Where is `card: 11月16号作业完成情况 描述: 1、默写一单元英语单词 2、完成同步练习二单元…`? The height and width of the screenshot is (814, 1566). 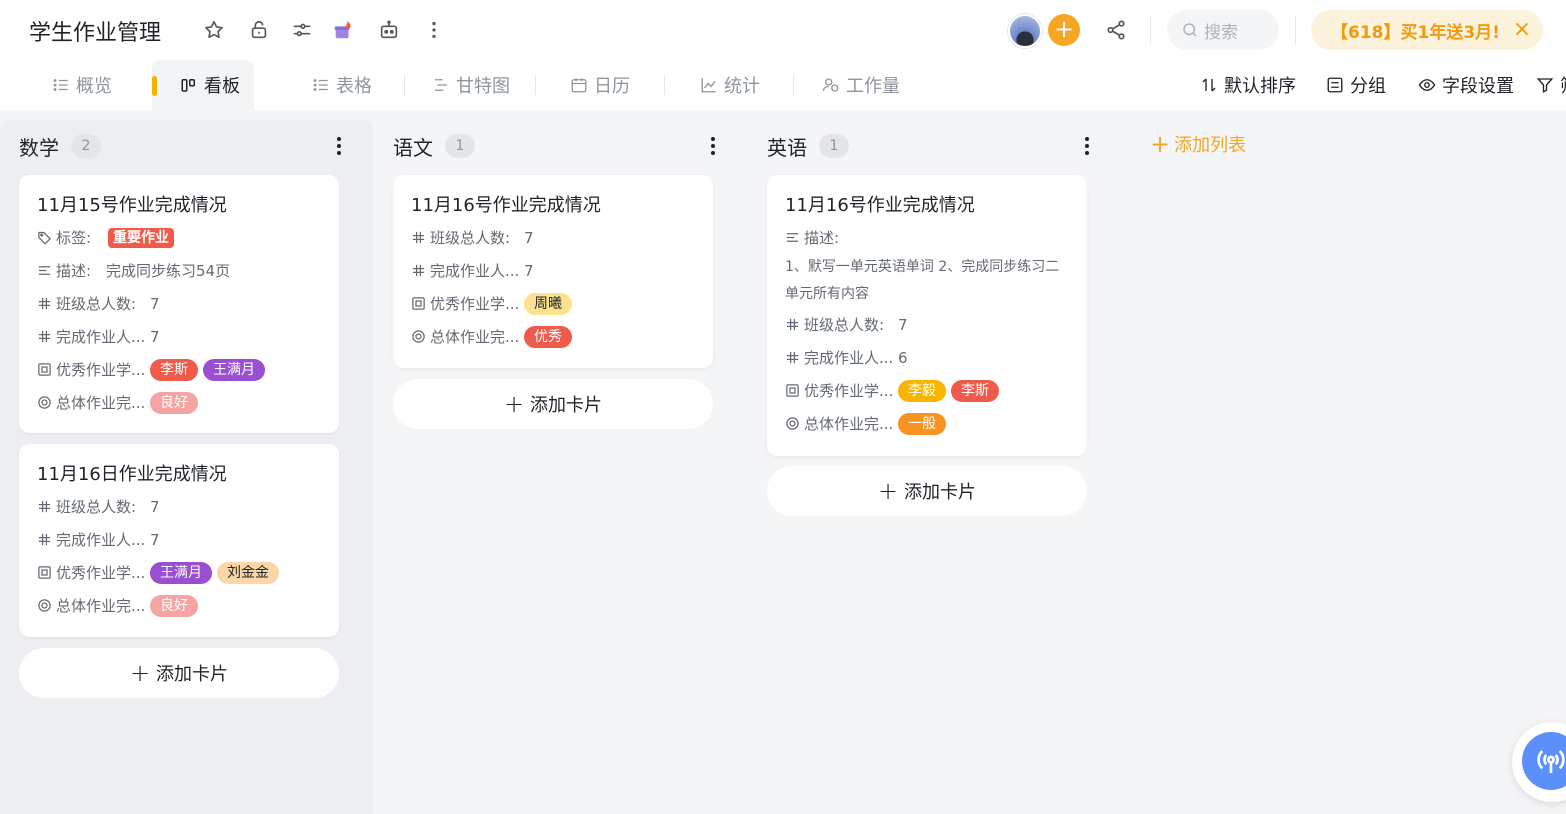 card: 11月16号作业完成情况 描述: 1、默写一单元英语单词 2、完成同步练习二单元… is located at coordinates (927, 315).